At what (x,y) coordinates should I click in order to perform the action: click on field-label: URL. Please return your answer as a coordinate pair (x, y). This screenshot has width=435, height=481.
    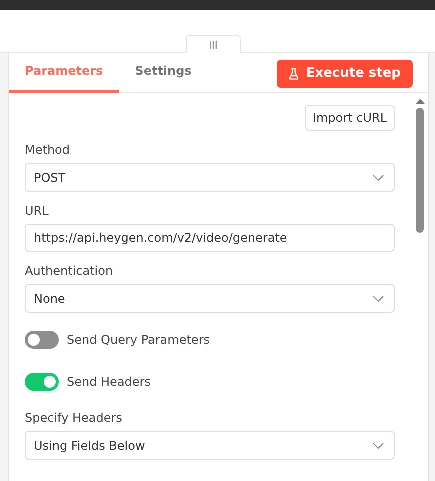
    Looking at the image, I should click on (37, 211).